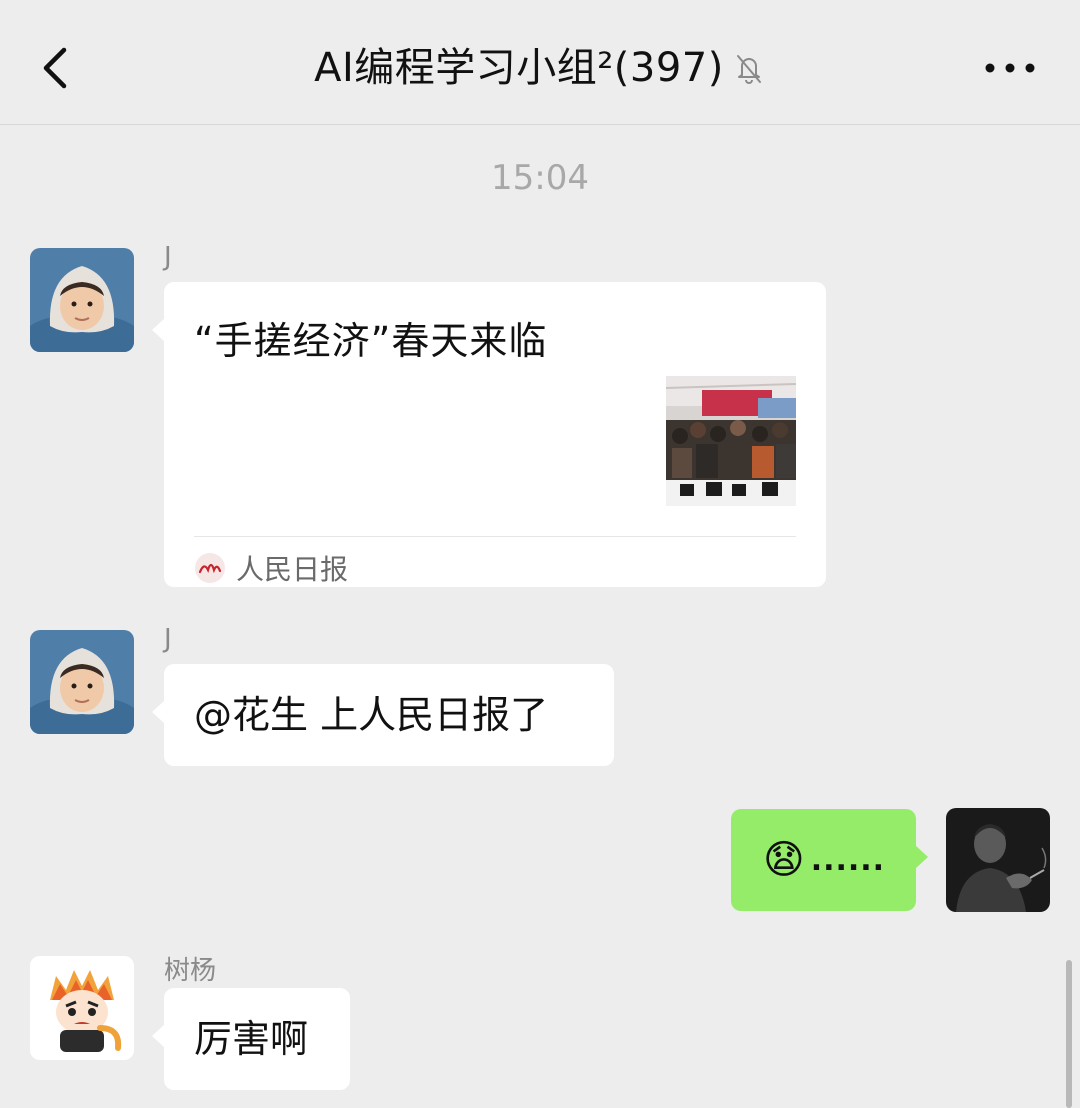  I want to click on bell-slash-icon, so click(748, 69).